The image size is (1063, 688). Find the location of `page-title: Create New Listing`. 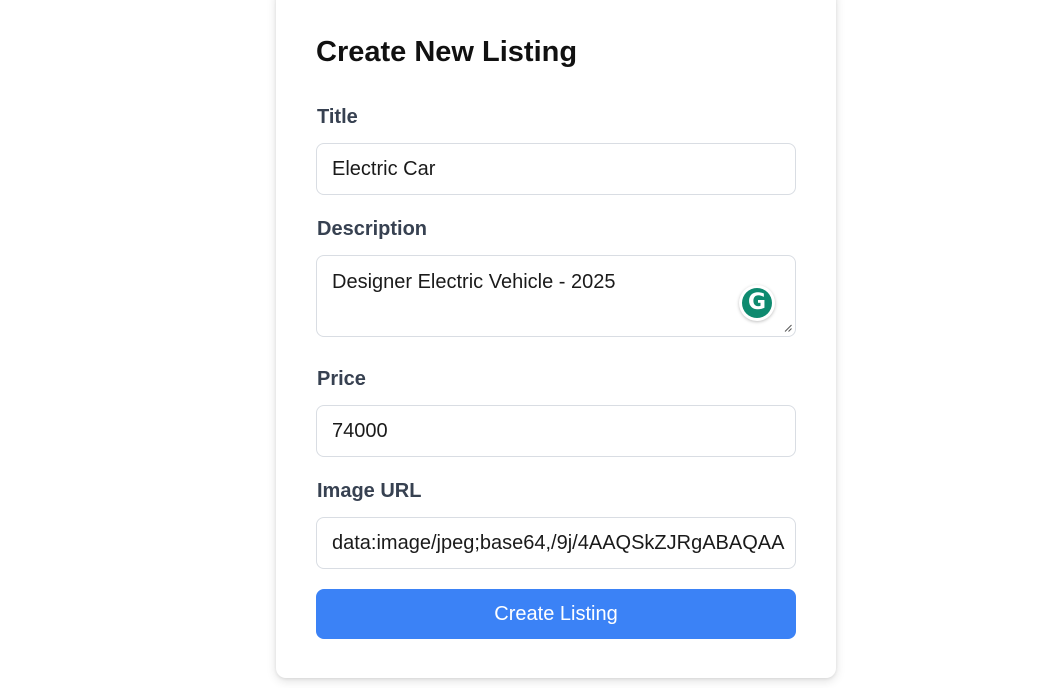

page-title: Create New Listing is located at coordinates (447, 52).